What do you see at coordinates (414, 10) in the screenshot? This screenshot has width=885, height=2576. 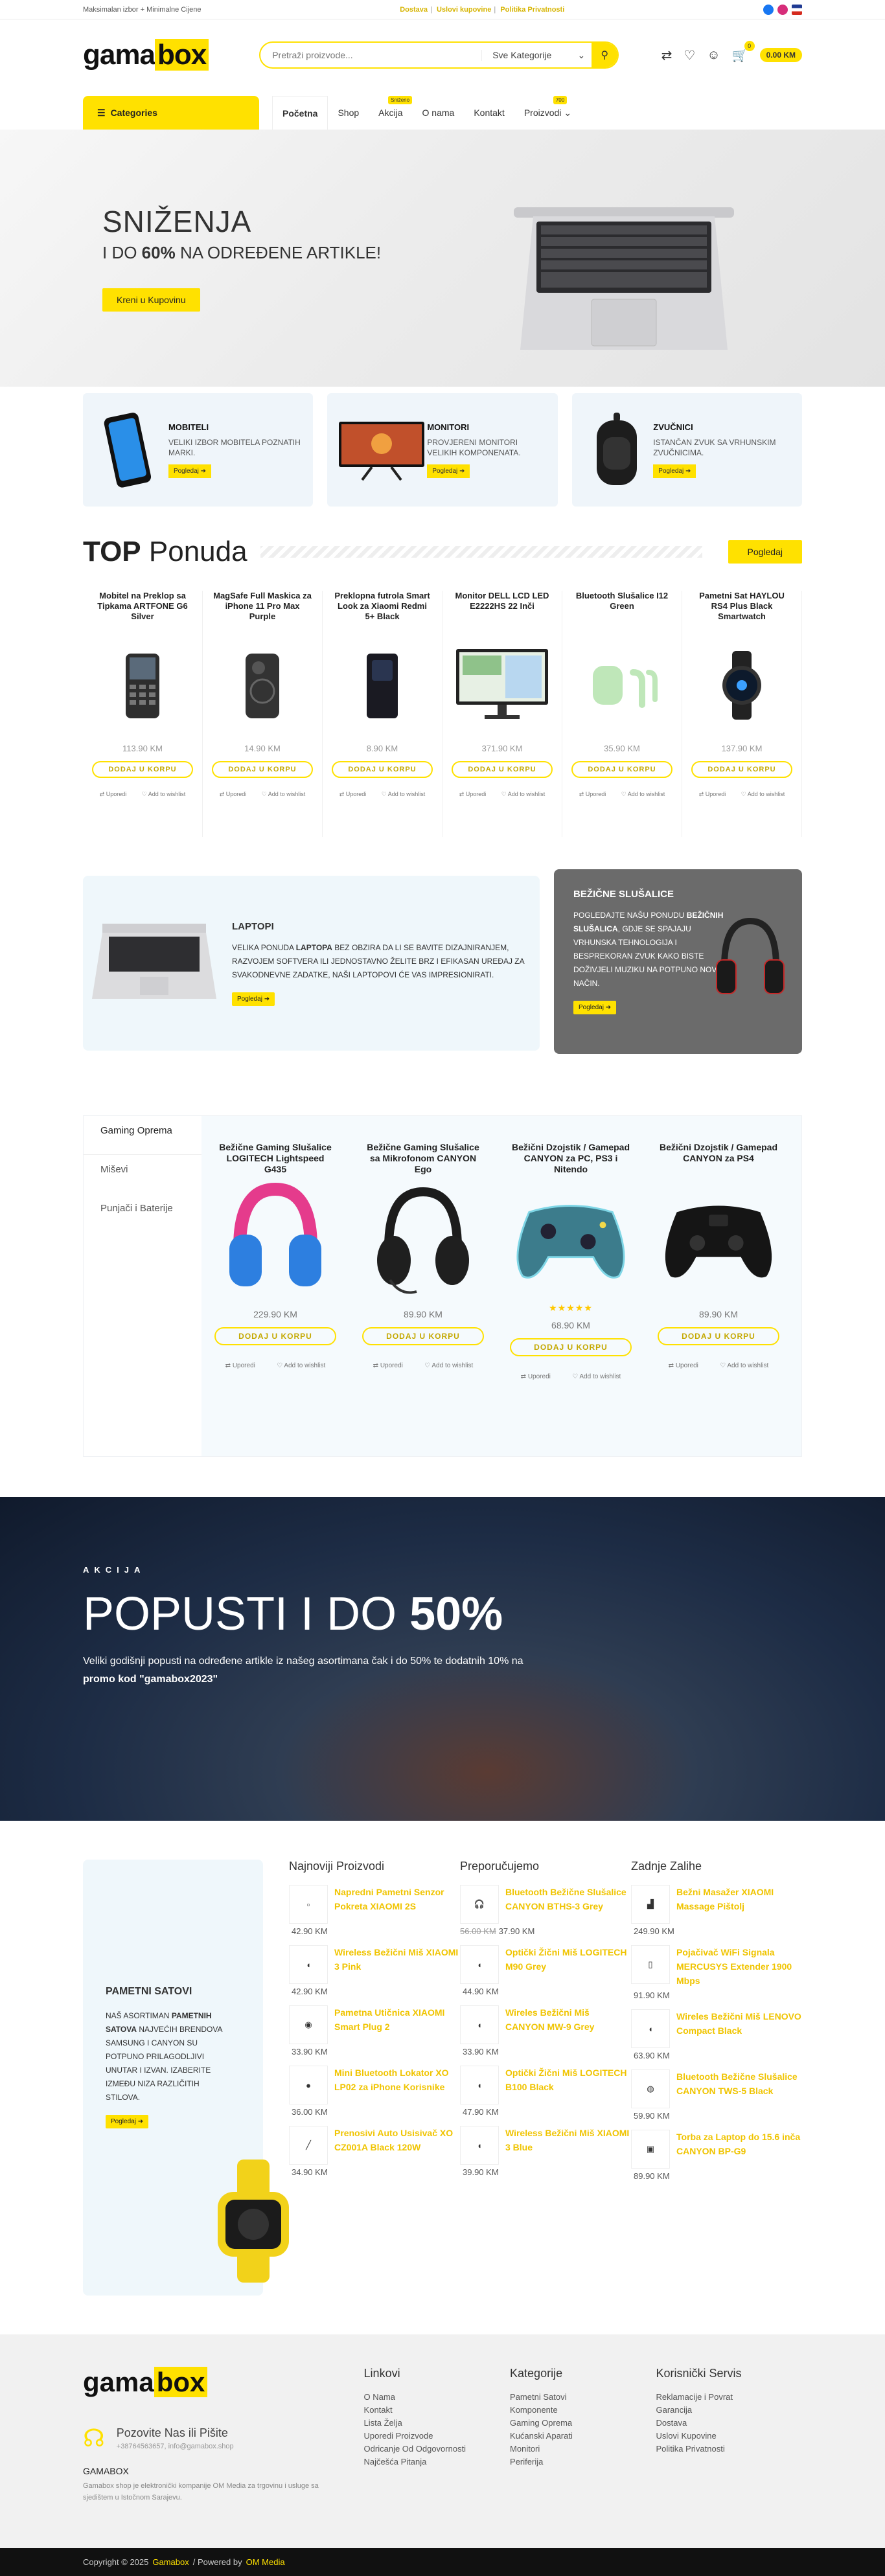 I see `link-dostava: Dostava` at bounding box center [414, 10].